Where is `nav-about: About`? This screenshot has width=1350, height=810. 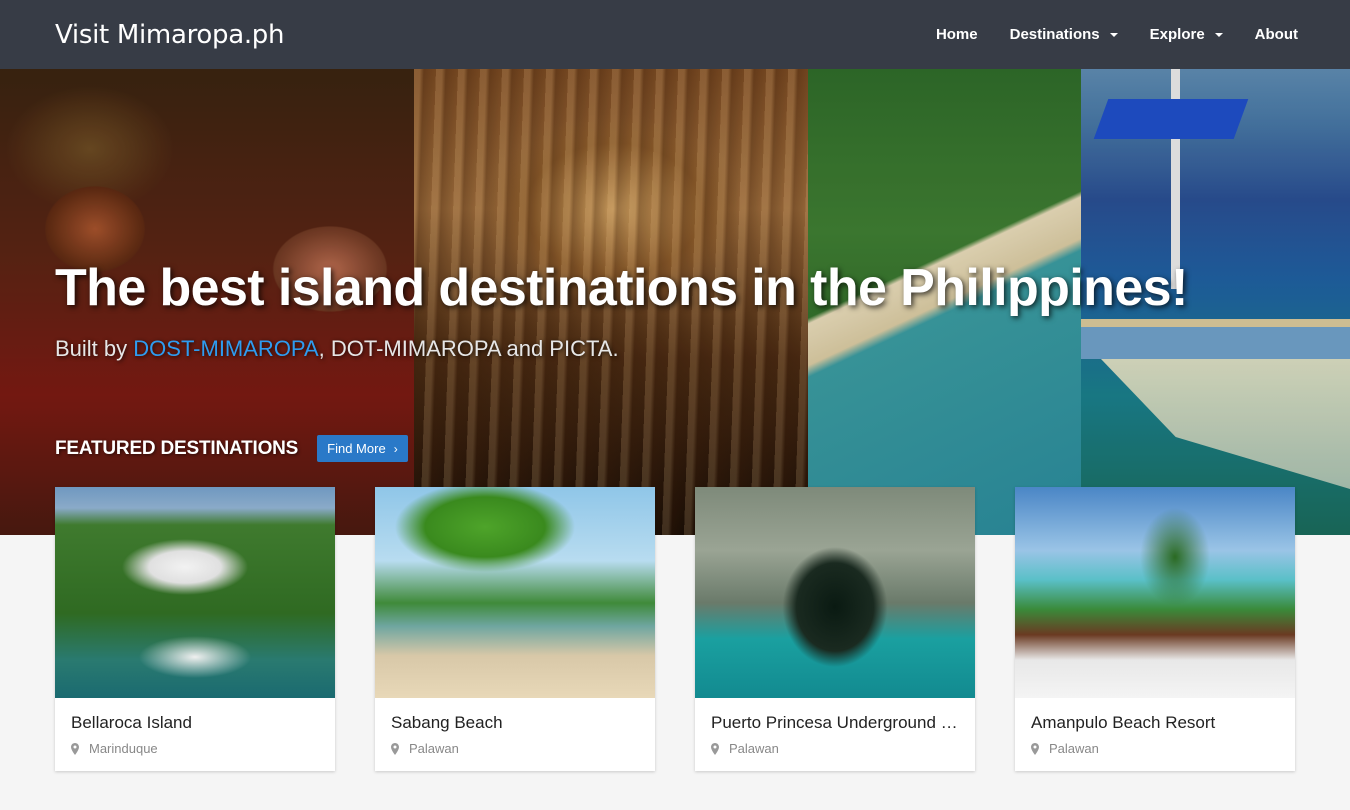 nav-about: About is located at coordinates (1268, 34).